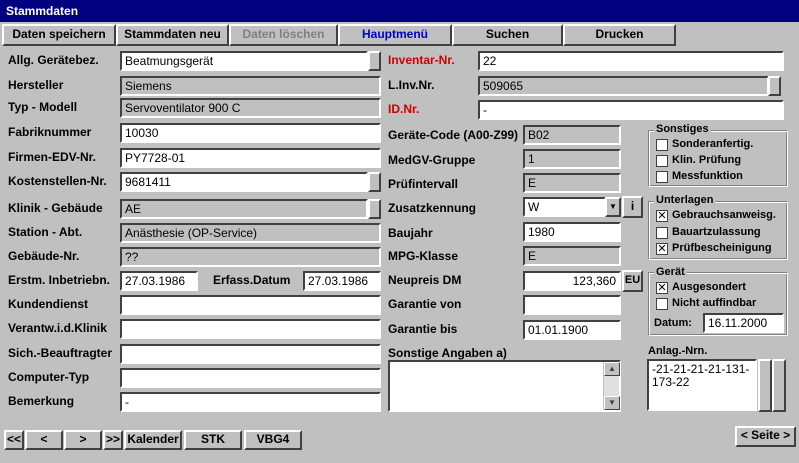  I want to click on label-station: Station - Abt., so click(45, 232).